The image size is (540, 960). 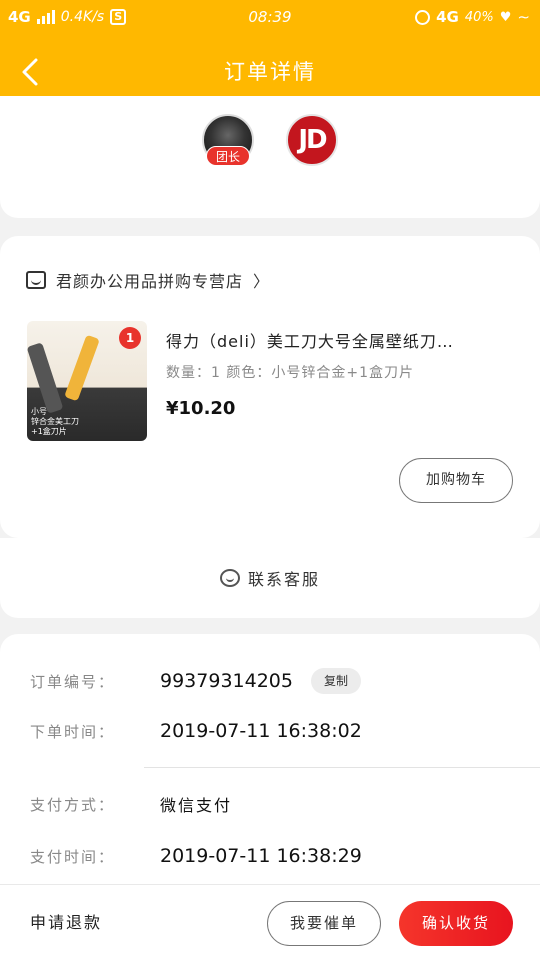 What do you see at coordinates (523, 17) in the screenshot?
I see `audio-wave-icon: ∼` at bounding box center [523, 17].